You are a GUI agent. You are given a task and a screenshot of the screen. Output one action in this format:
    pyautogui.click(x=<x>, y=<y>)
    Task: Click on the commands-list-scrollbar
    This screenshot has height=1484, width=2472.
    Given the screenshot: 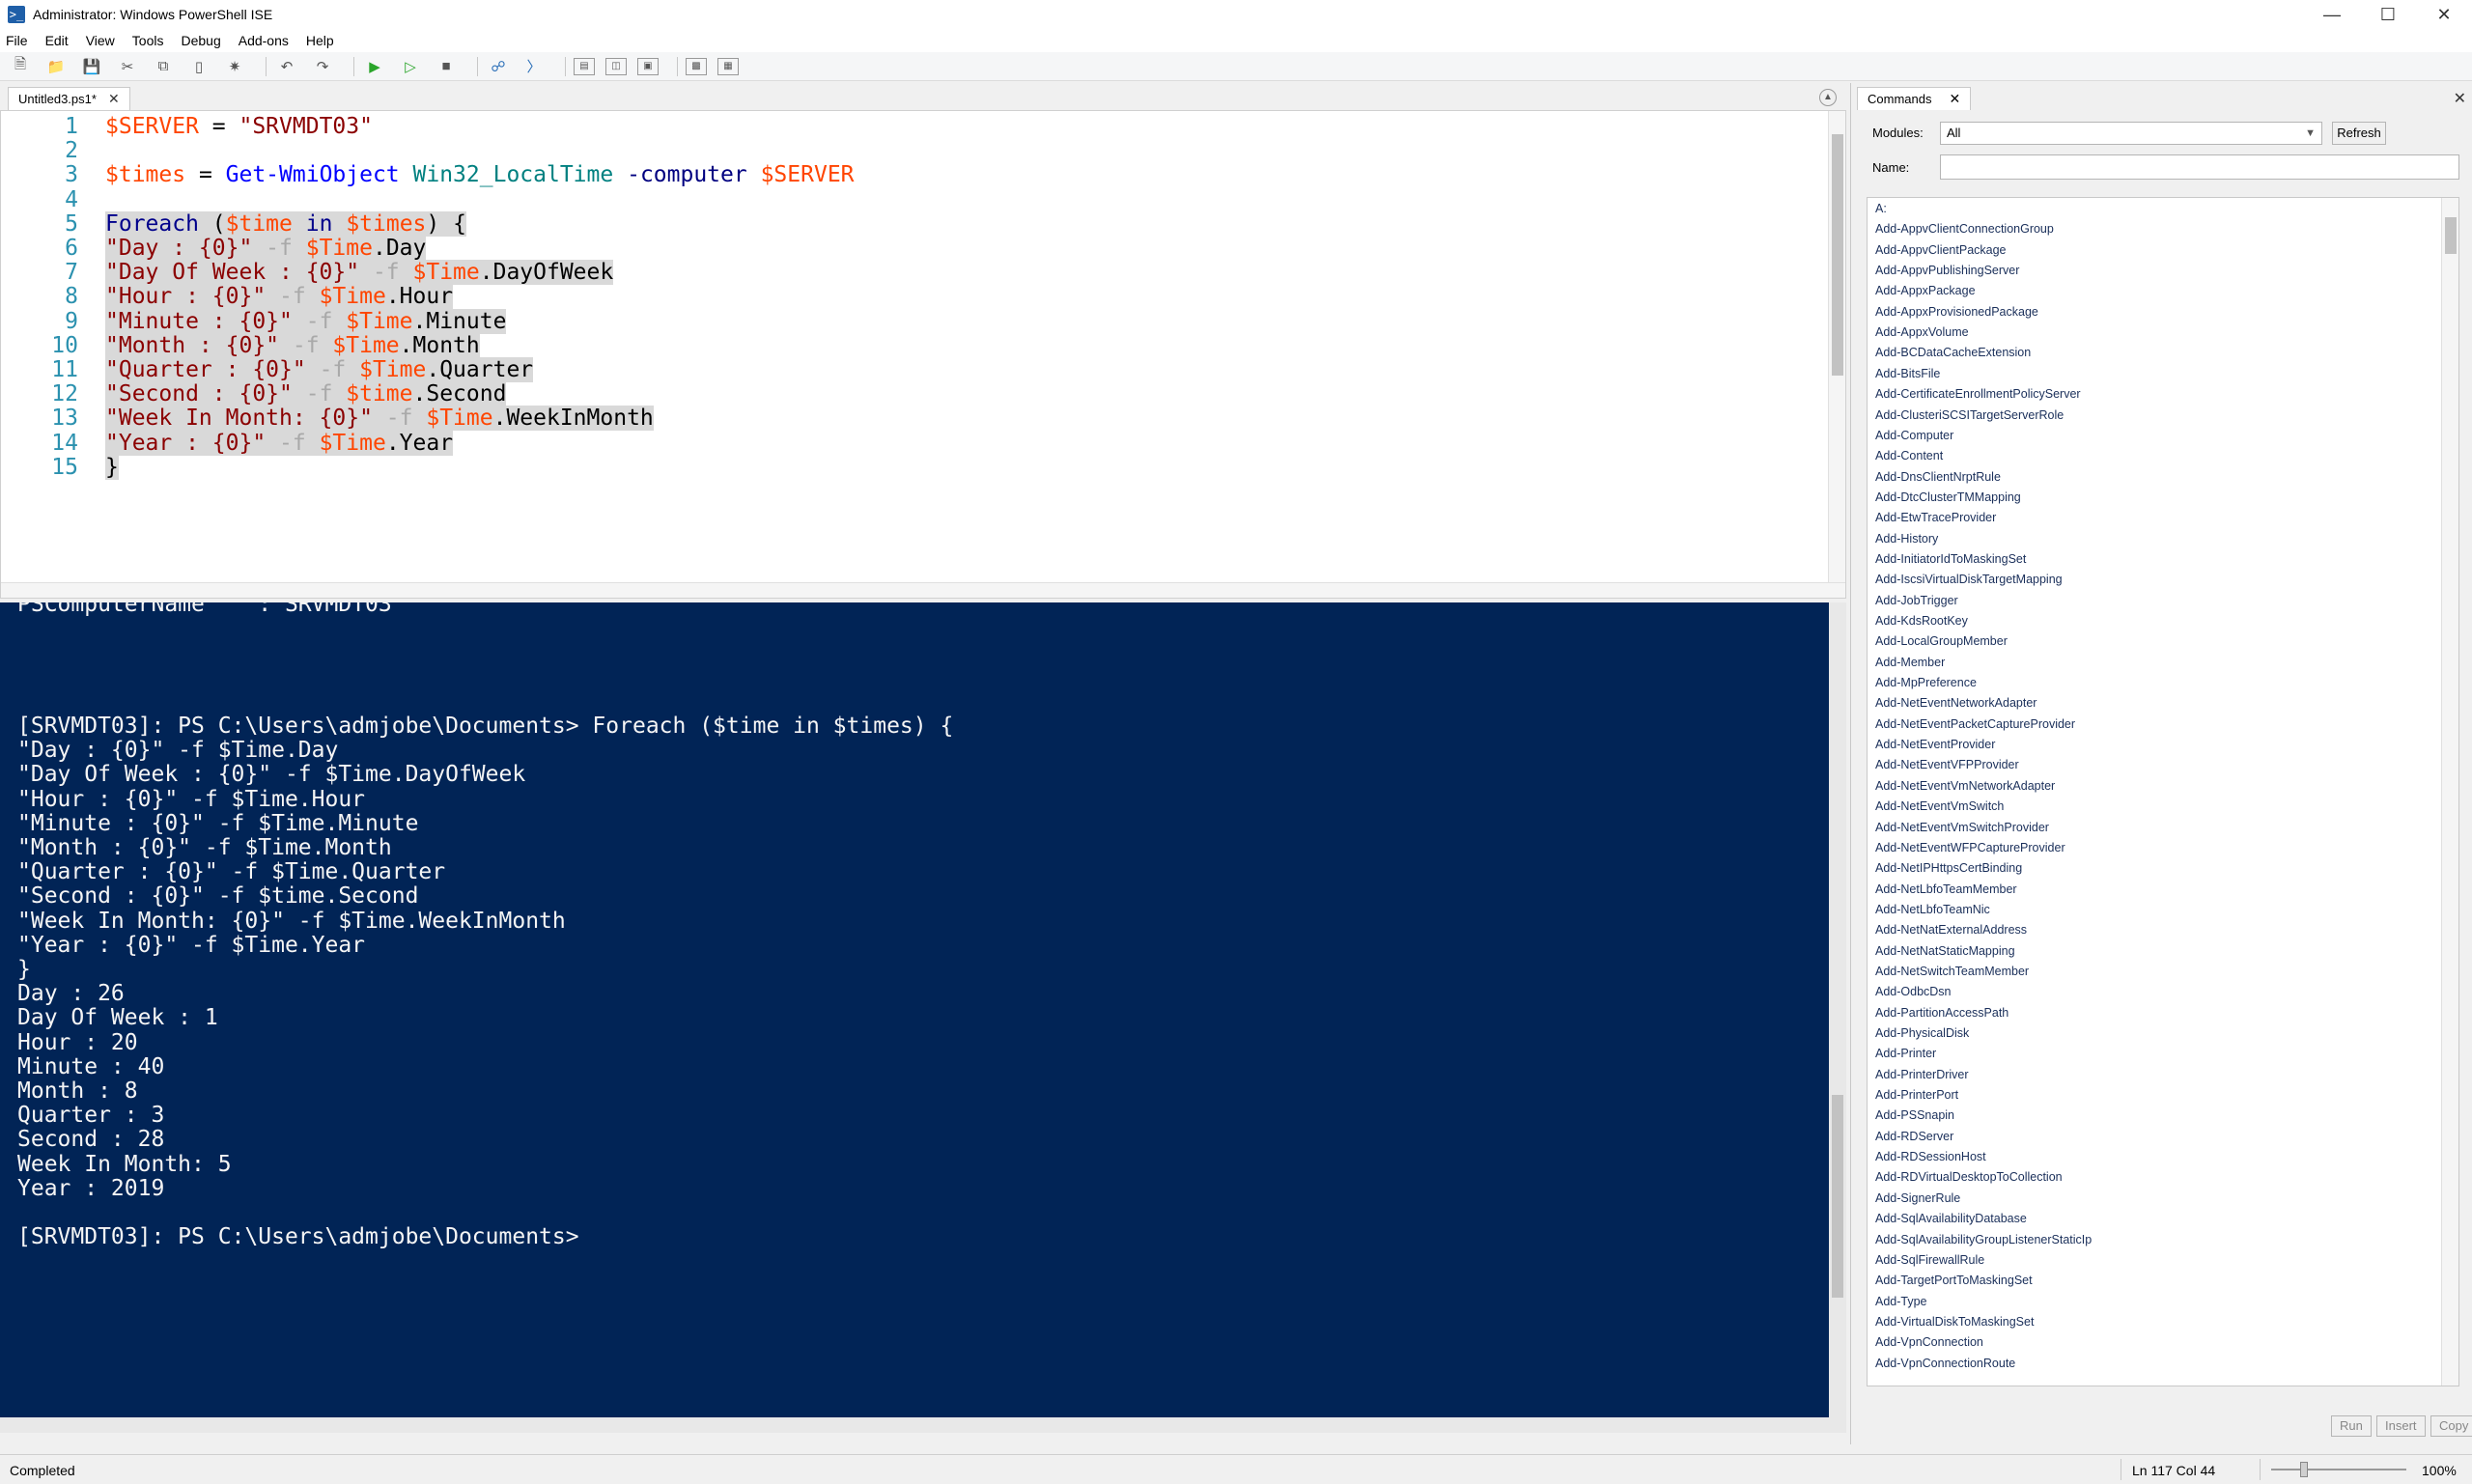 What is the action you would take?
    pyautogui.click(x=2449, y=792)
    